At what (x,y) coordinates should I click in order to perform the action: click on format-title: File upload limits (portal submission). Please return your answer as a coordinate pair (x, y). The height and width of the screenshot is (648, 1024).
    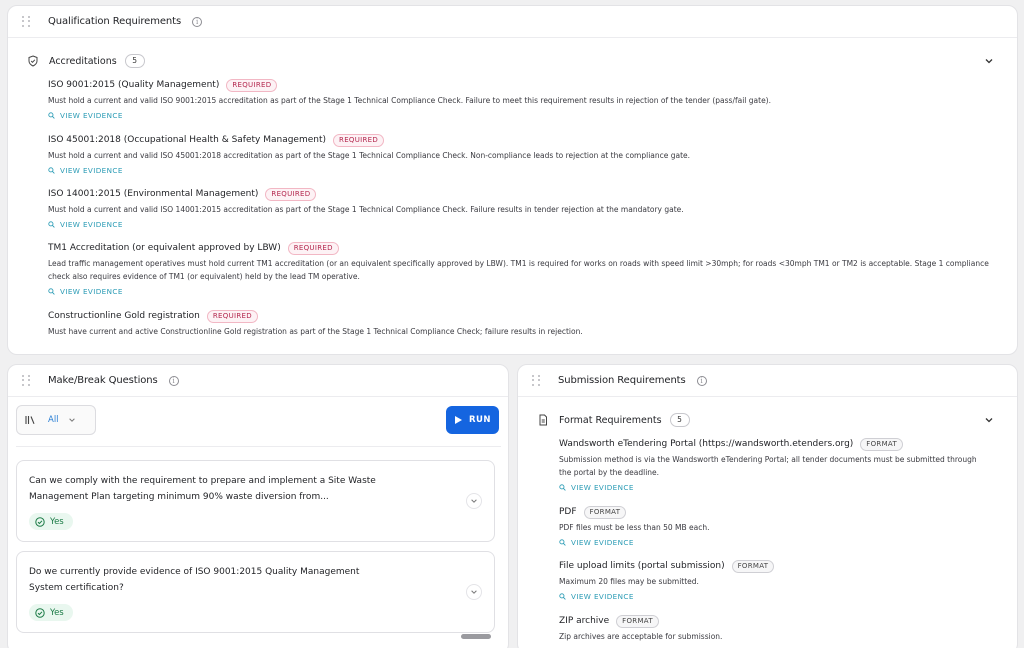
    Looking at the image, I should click on (642, 566).